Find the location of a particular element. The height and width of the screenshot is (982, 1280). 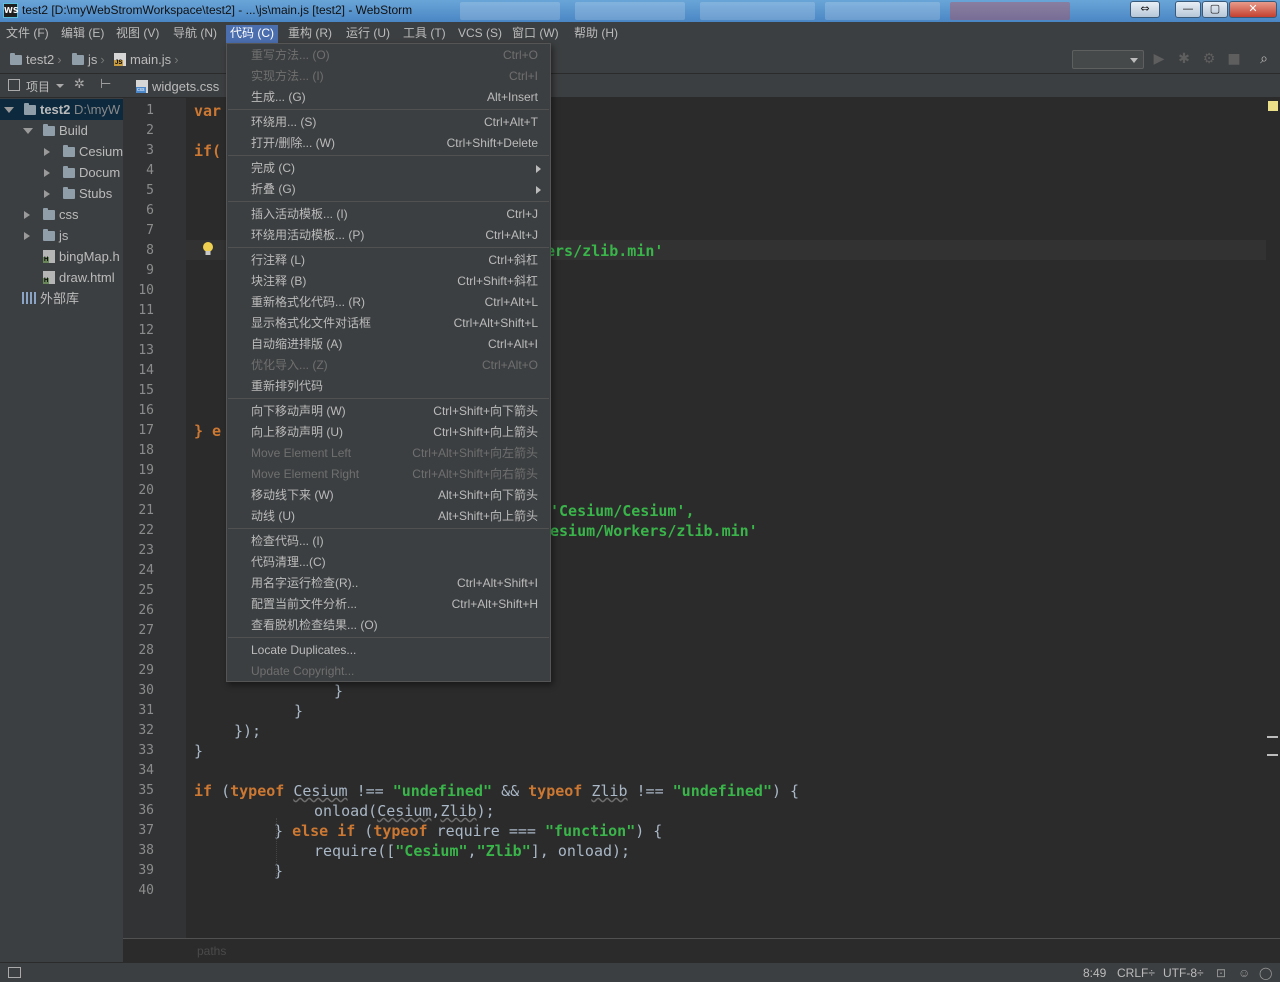

tab-widgets-css: widgets.css is located at coordinates (177, 87).